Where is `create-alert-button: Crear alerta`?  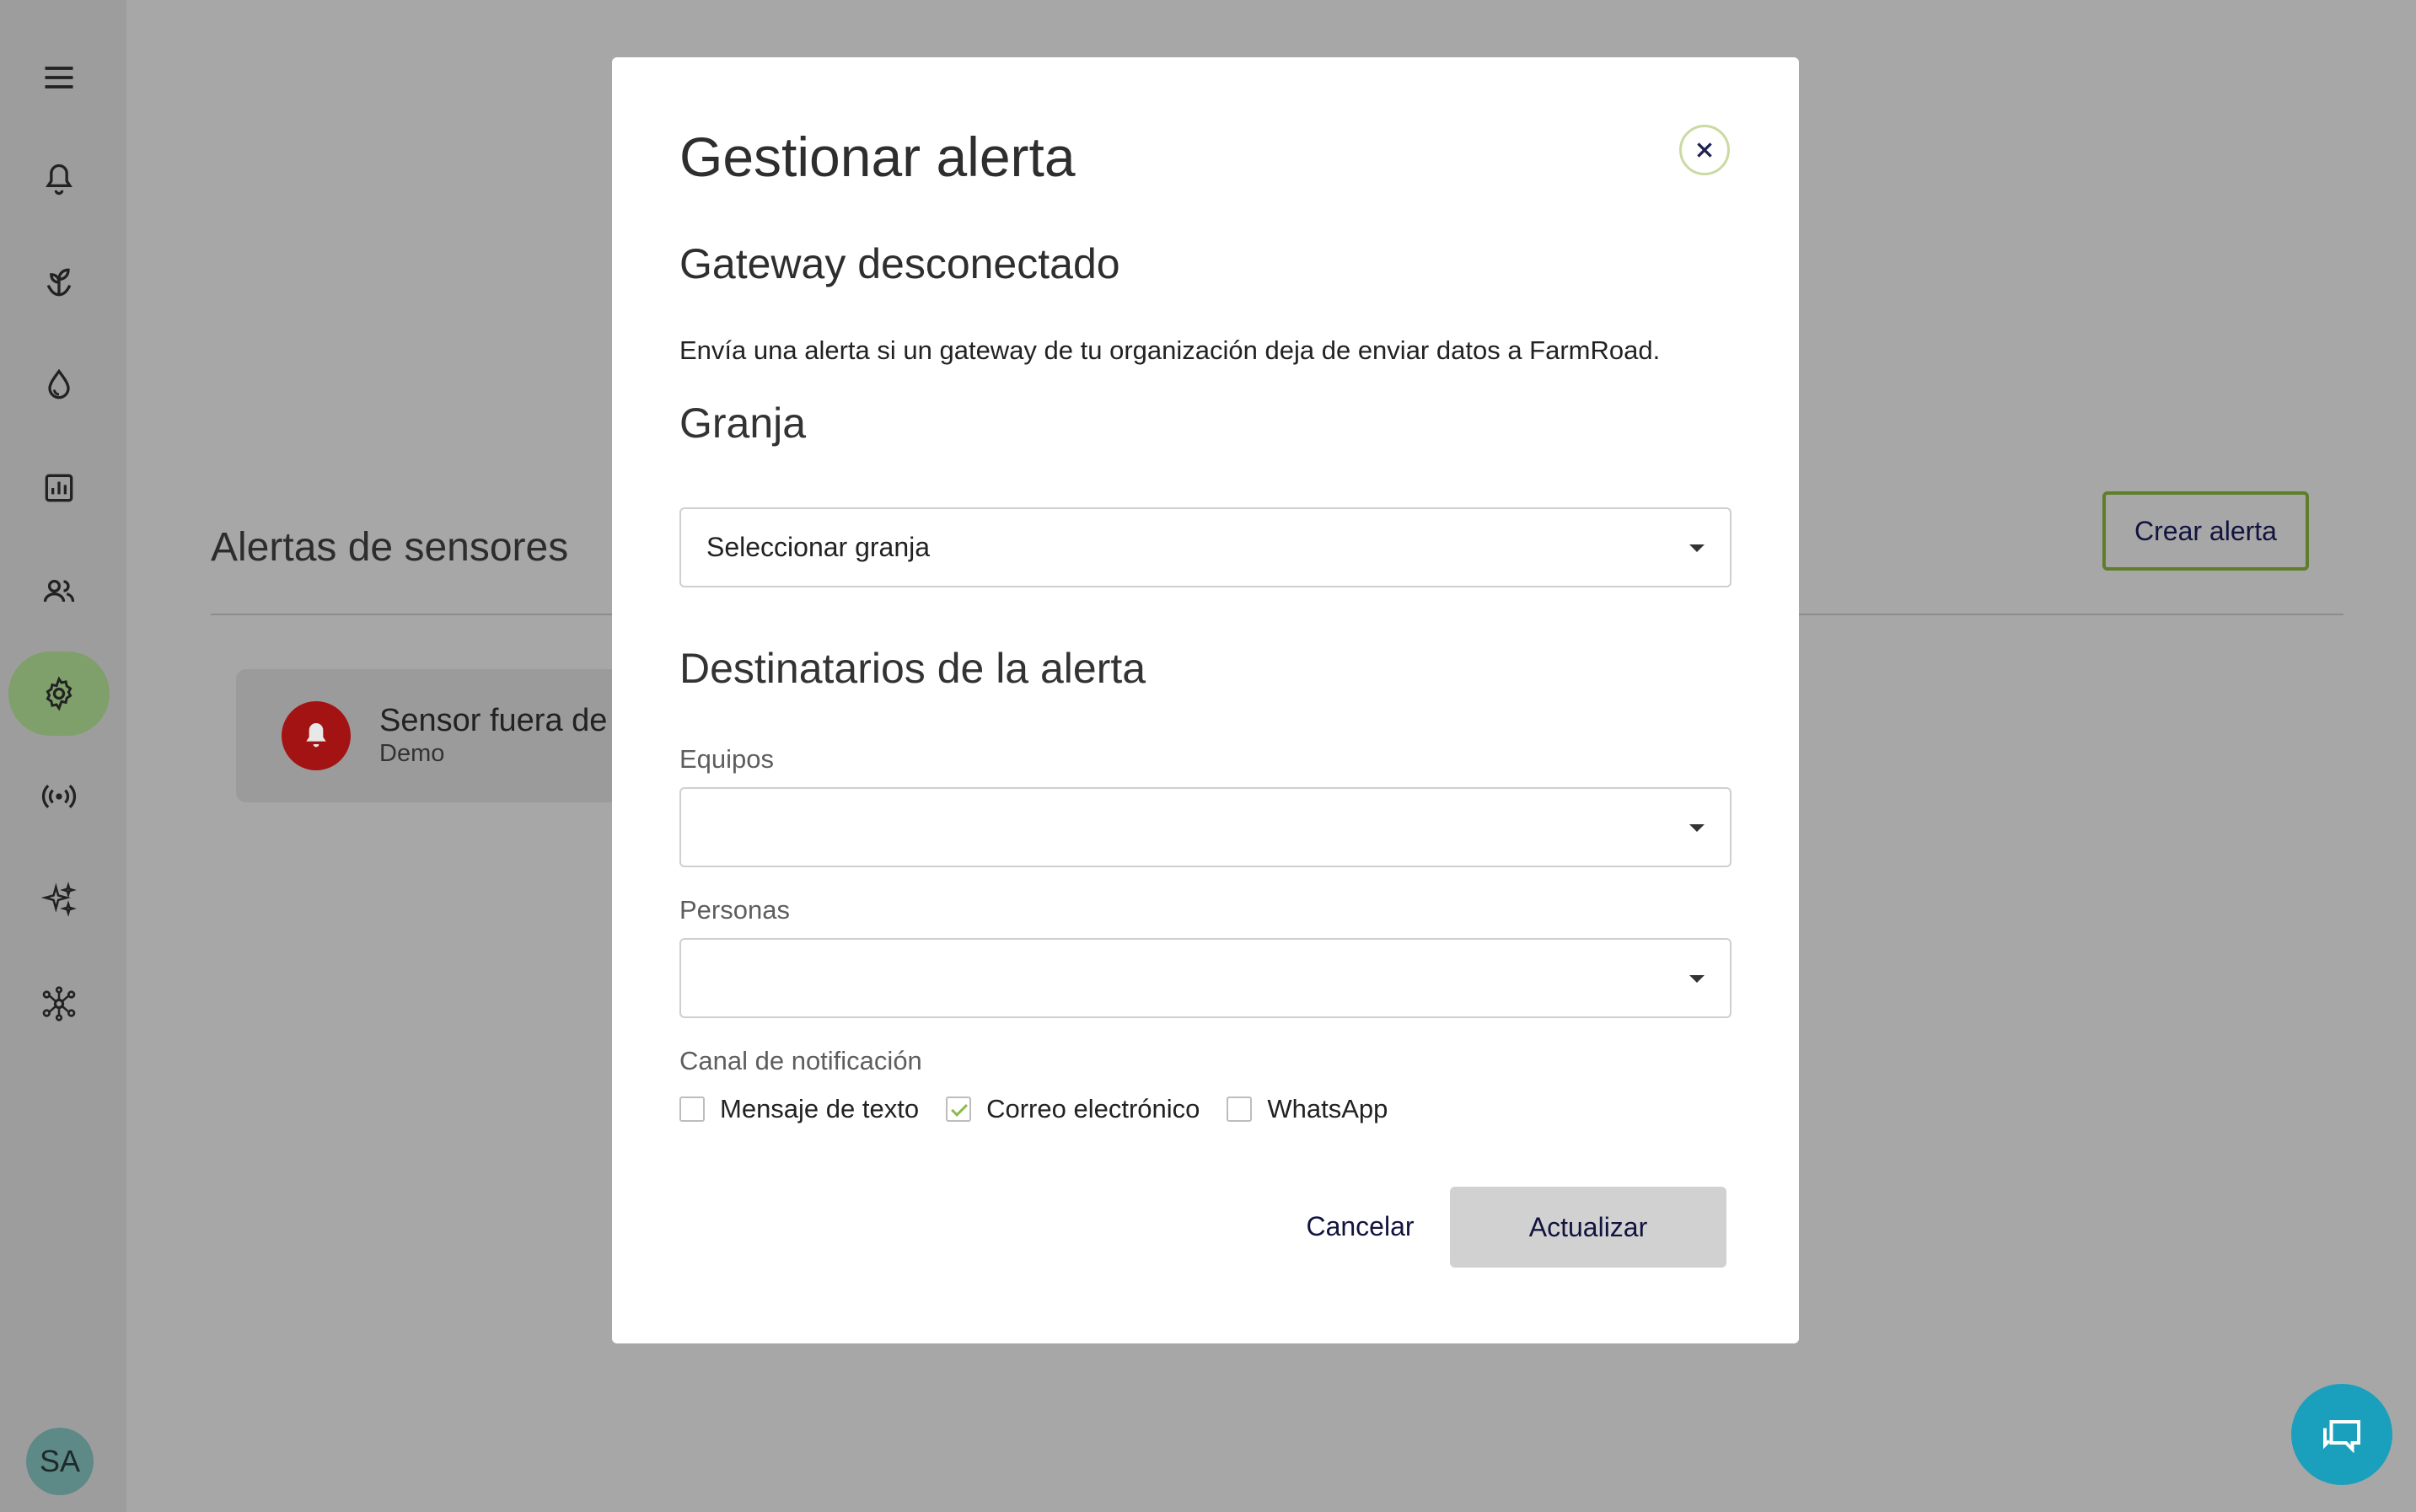
create-alert-button: Crear alerta is located at coordinates (2205, 531).